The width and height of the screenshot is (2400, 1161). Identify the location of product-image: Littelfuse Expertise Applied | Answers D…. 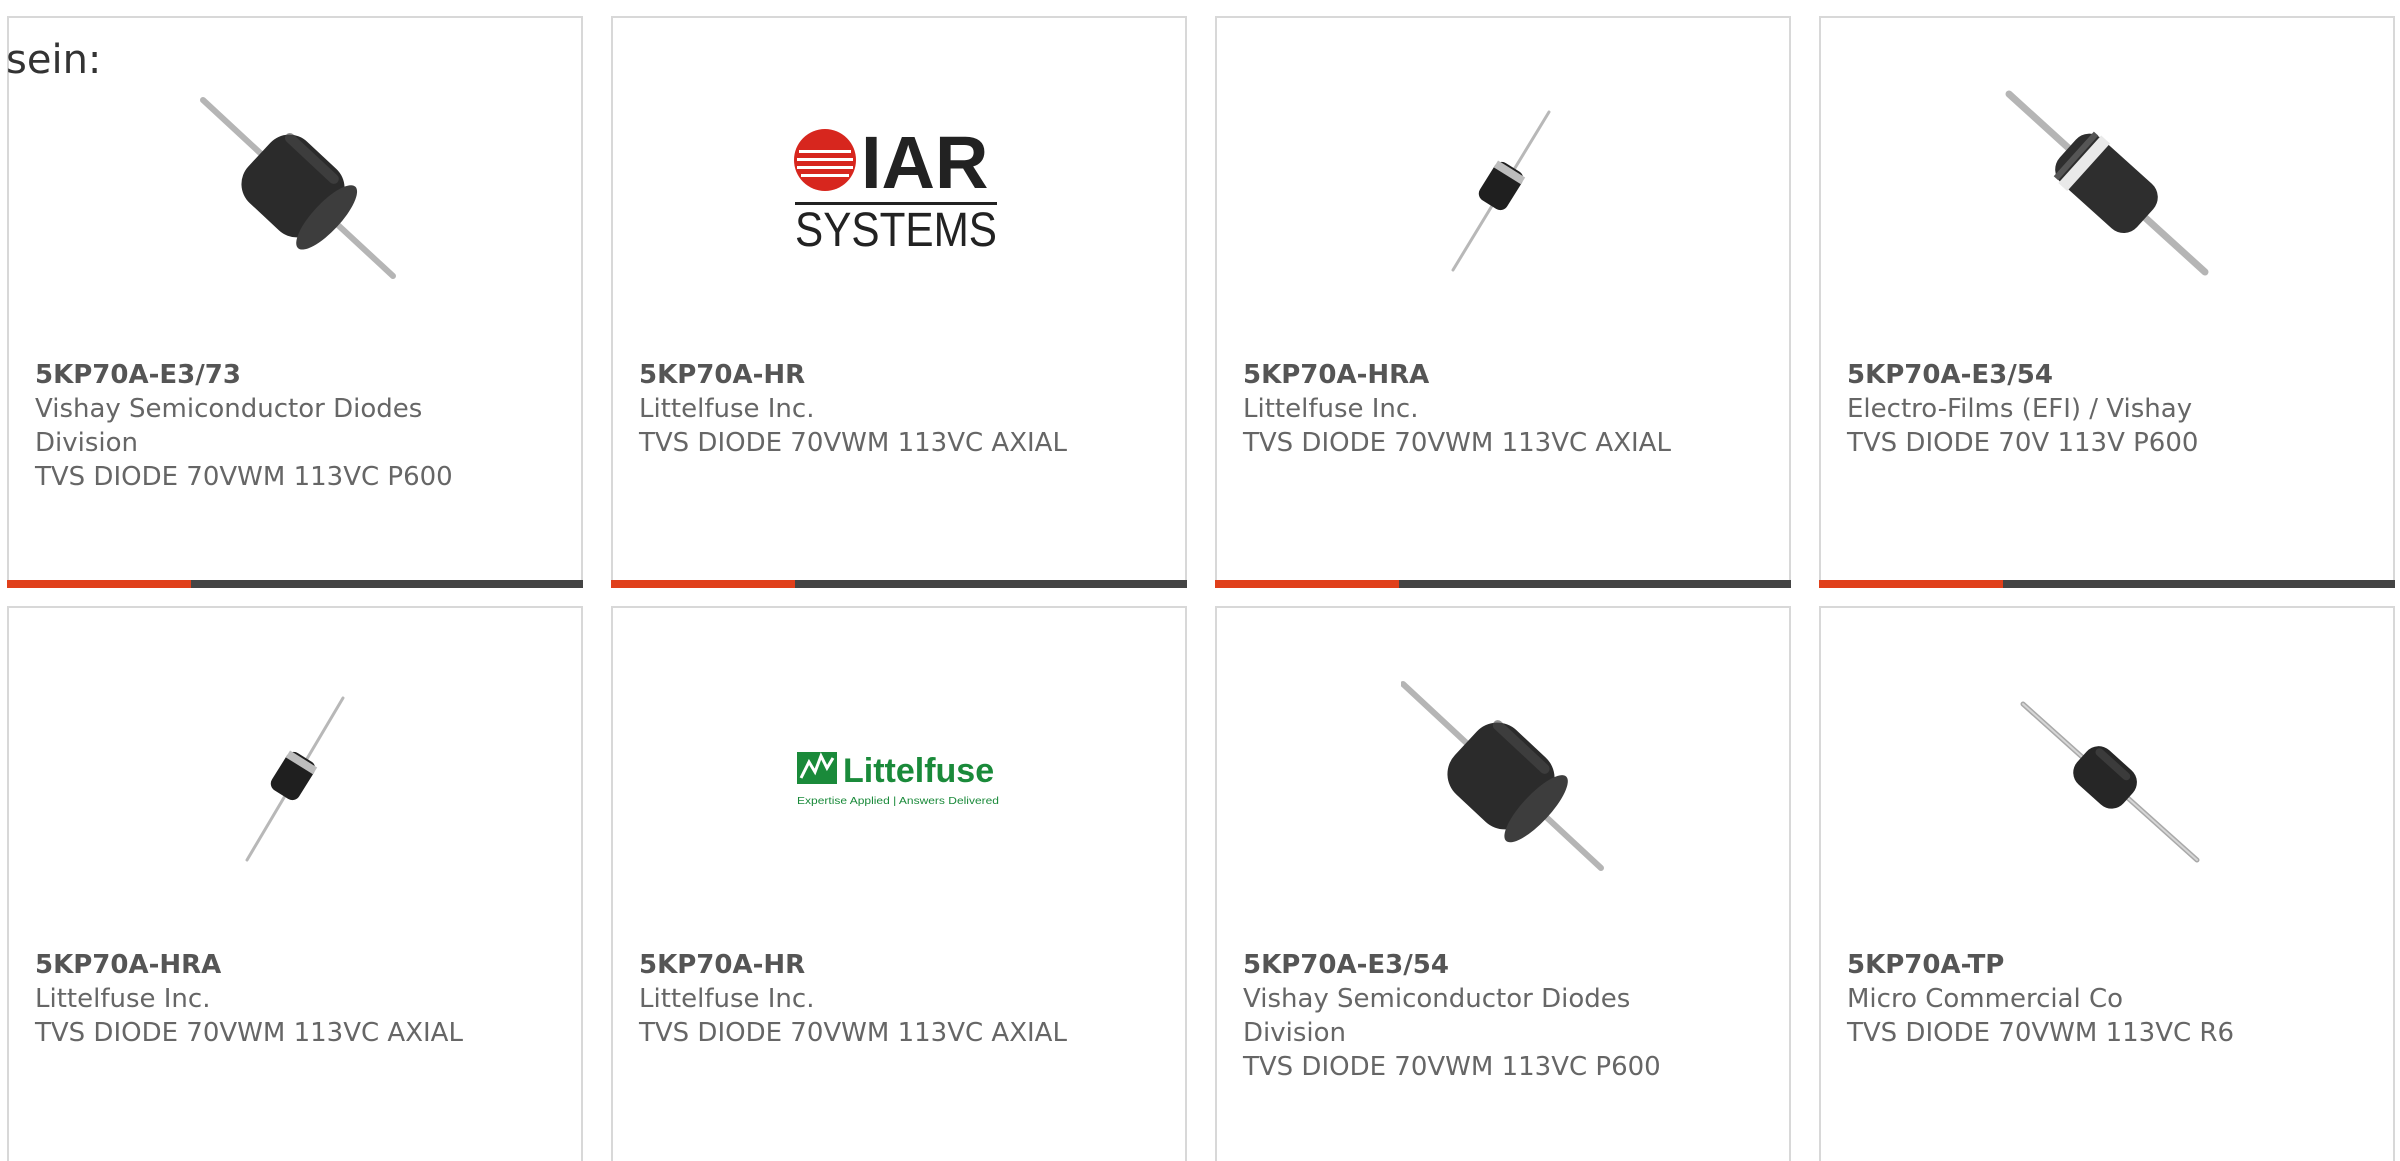
(899, 778).